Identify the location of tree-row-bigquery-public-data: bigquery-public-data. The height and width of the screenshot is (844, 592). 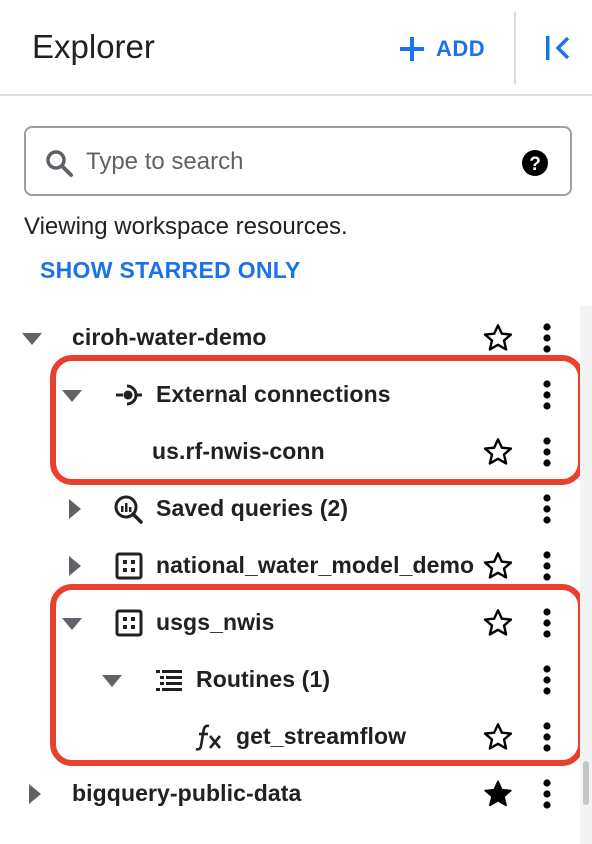
(290, 794).